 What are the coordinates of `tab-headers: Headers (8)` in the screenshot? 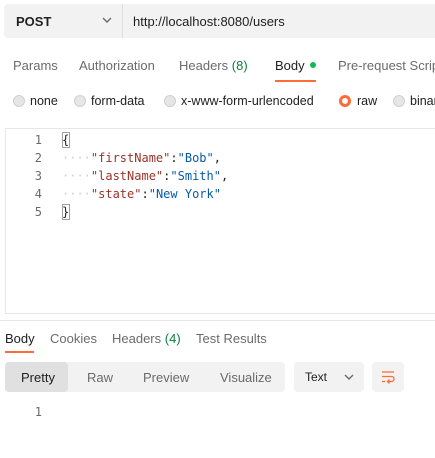 It's located at (213, 65).